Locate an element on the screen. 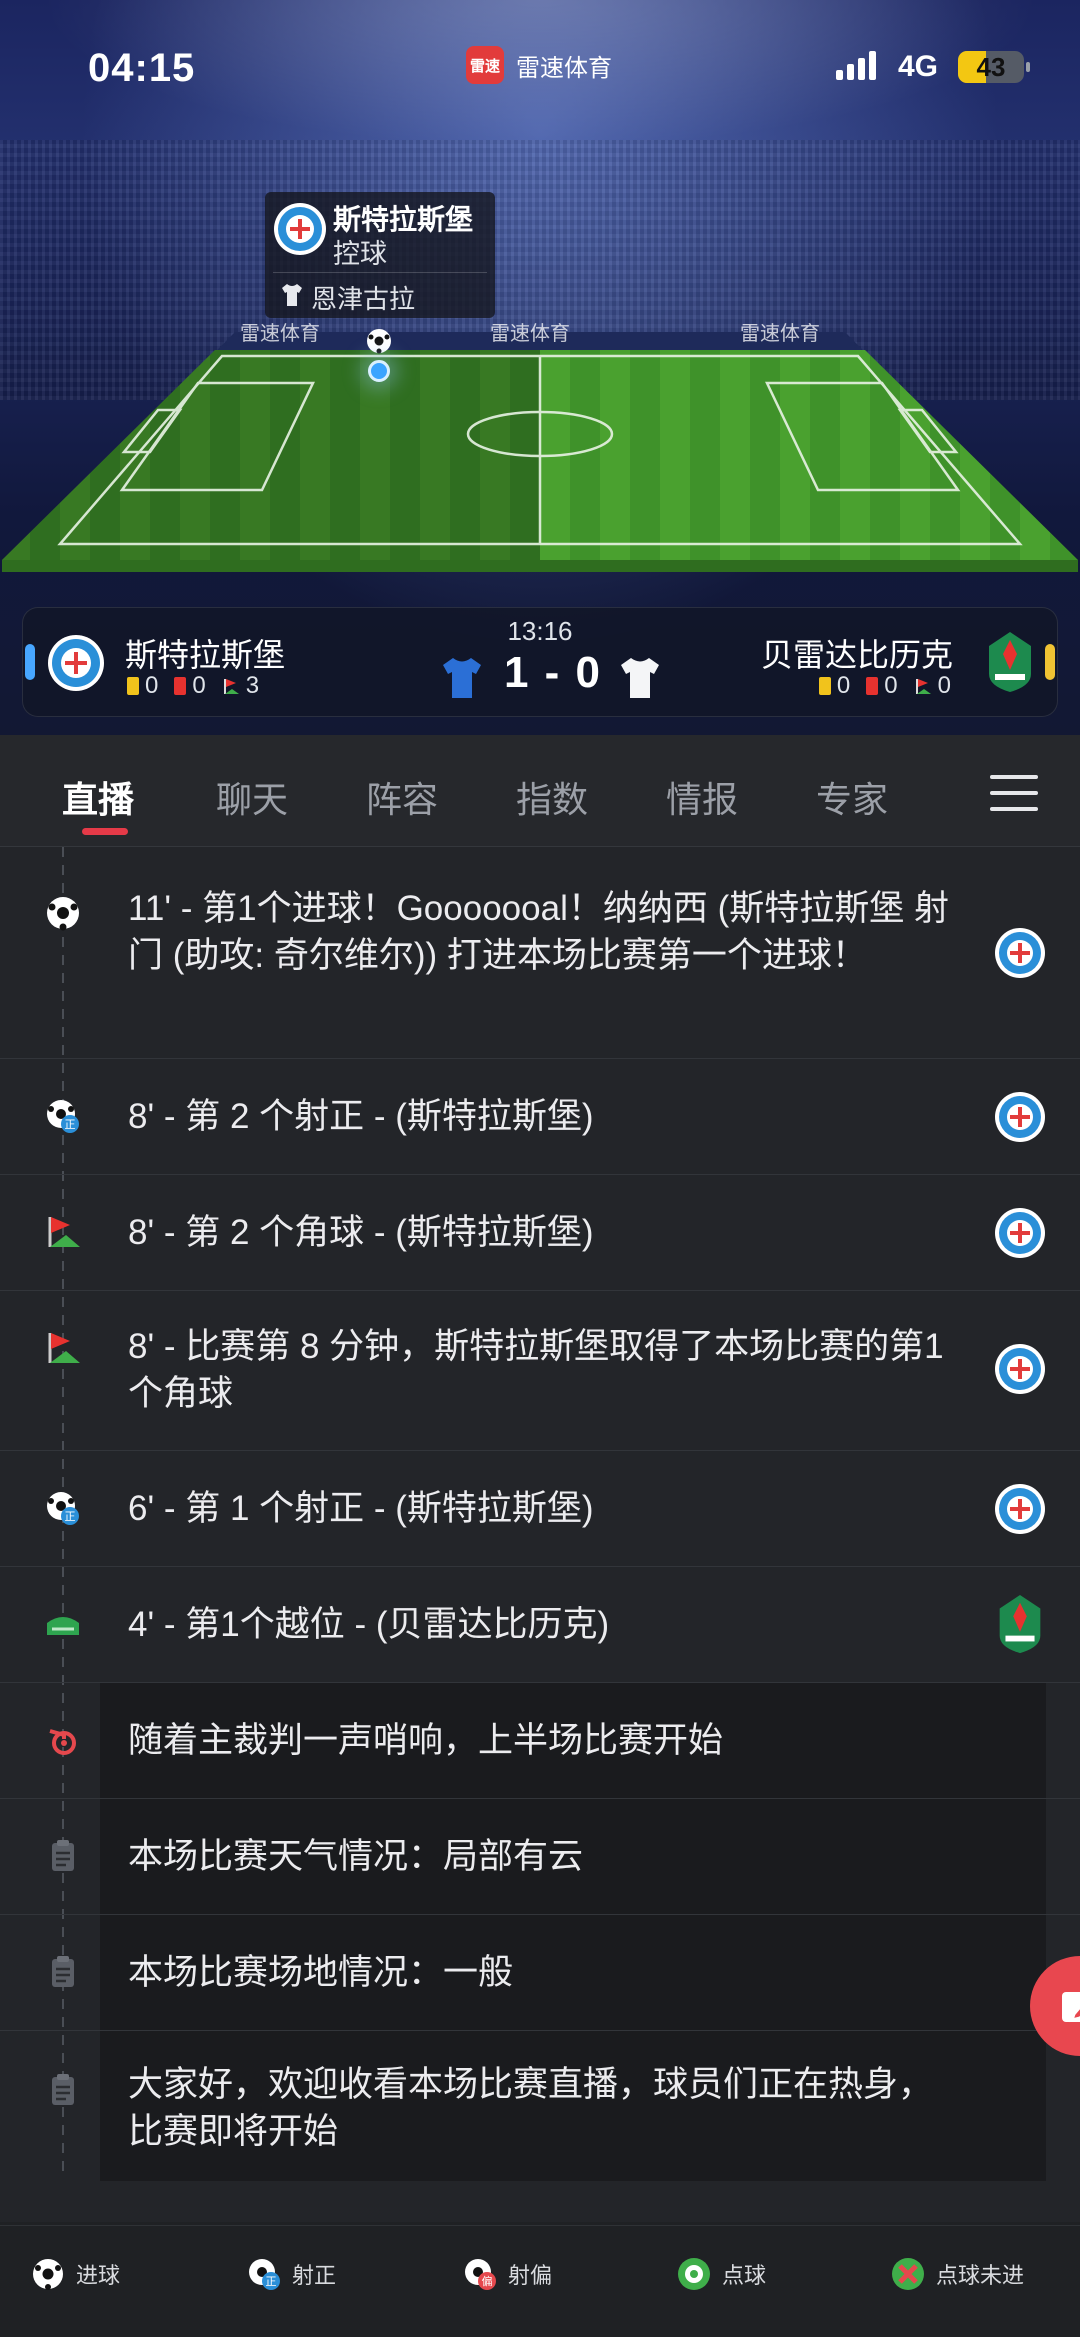 This screenshot has width=1080, height=2337. tab-intel: 情报 is located at coordinates (702, 797).